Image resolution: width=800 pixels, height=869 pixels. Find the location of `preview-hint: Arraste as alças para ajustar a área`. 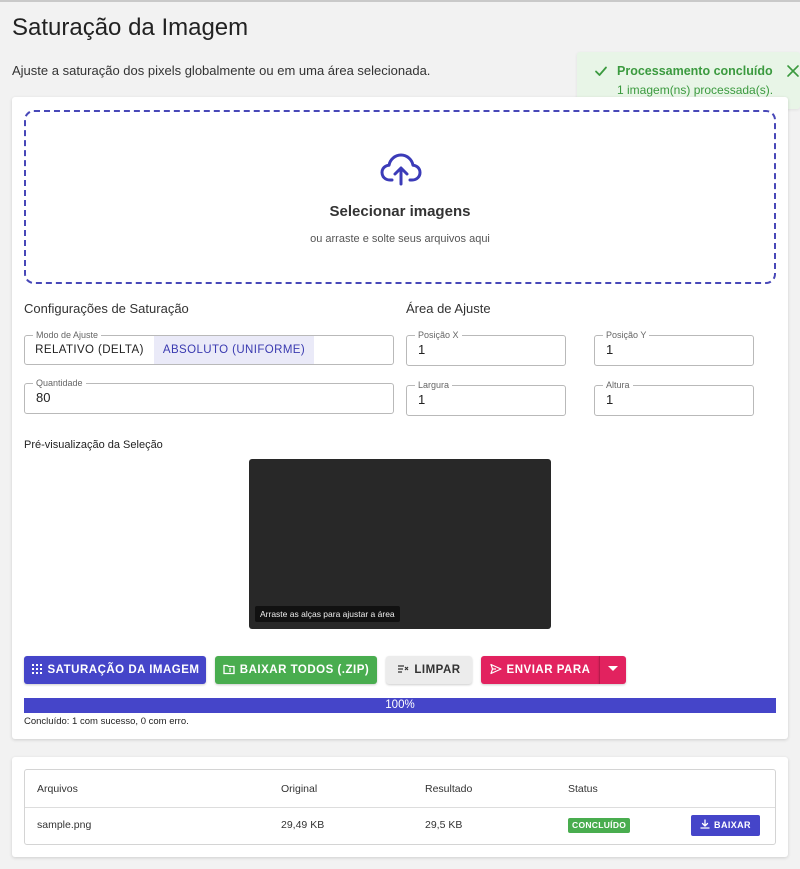

preview-hint: Arraste as alças para ajustar a área is located at coordinates (327, 614).